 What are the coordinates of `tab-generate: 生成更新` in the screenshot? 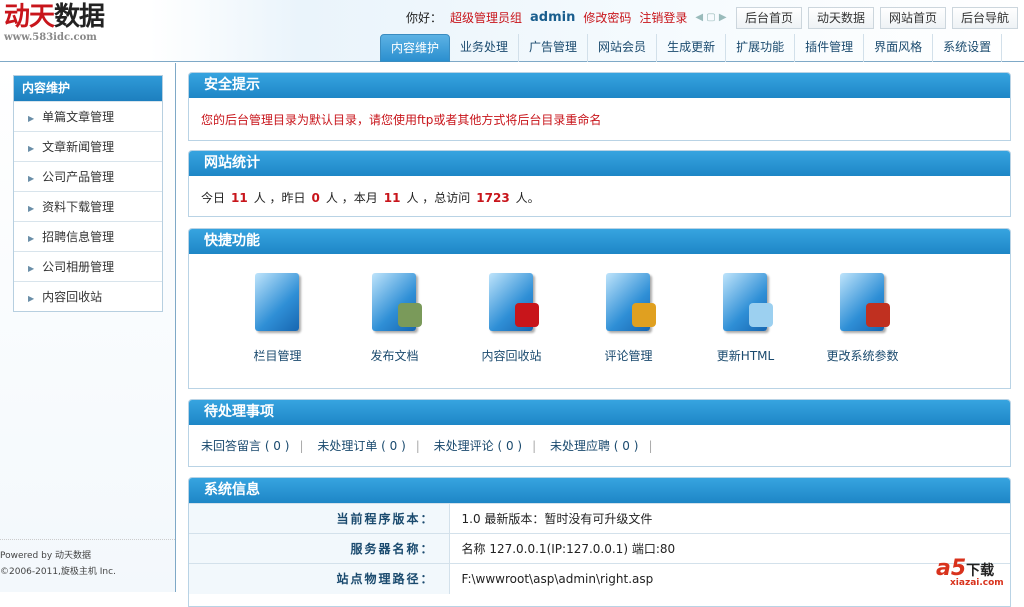 It's located at (692, 48).